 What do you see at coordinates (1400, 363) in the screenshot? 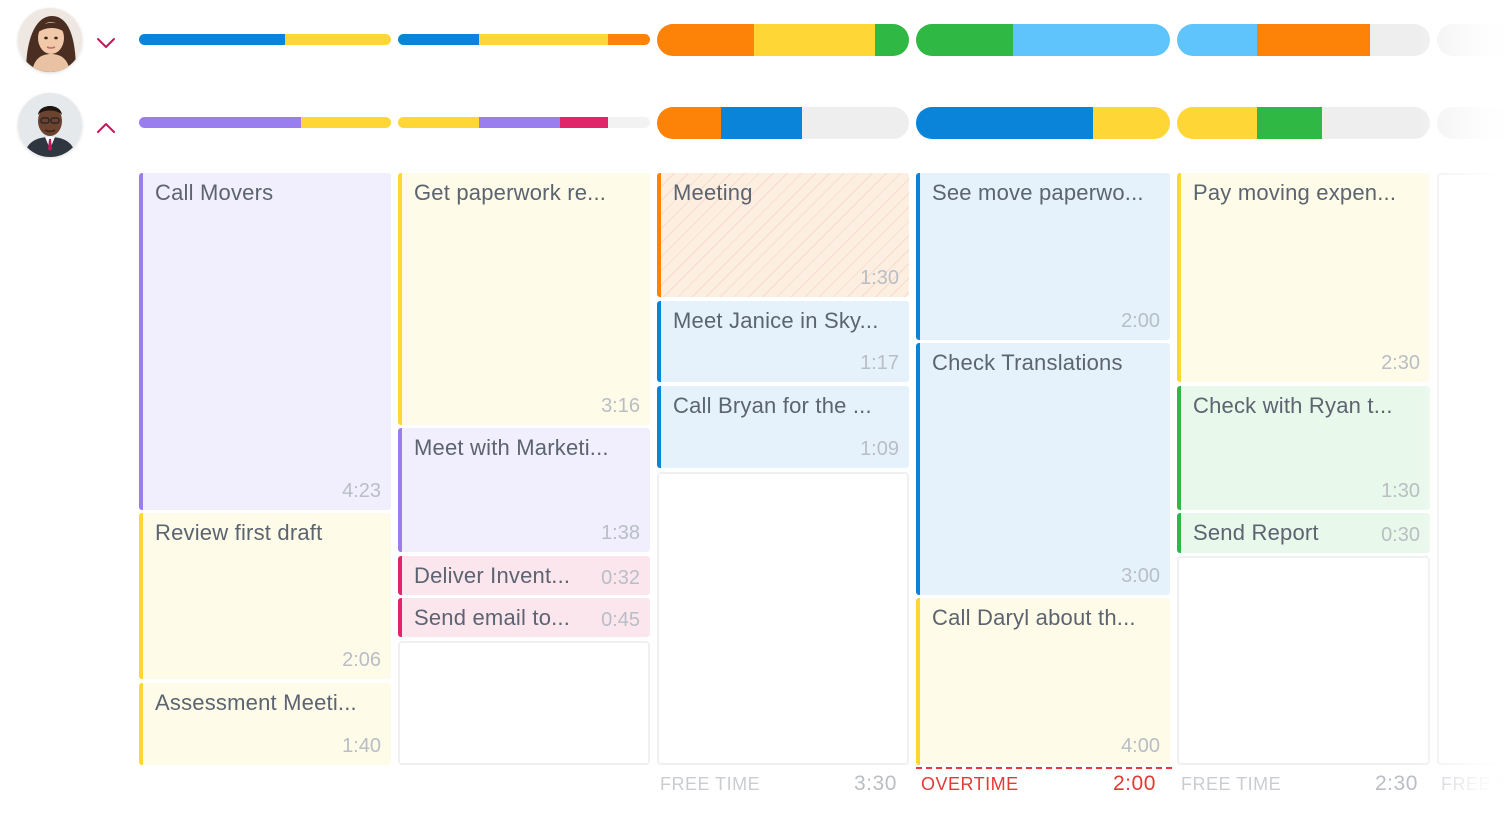
I see `task-duration: 2:30` at bounding box center [1400, 363].